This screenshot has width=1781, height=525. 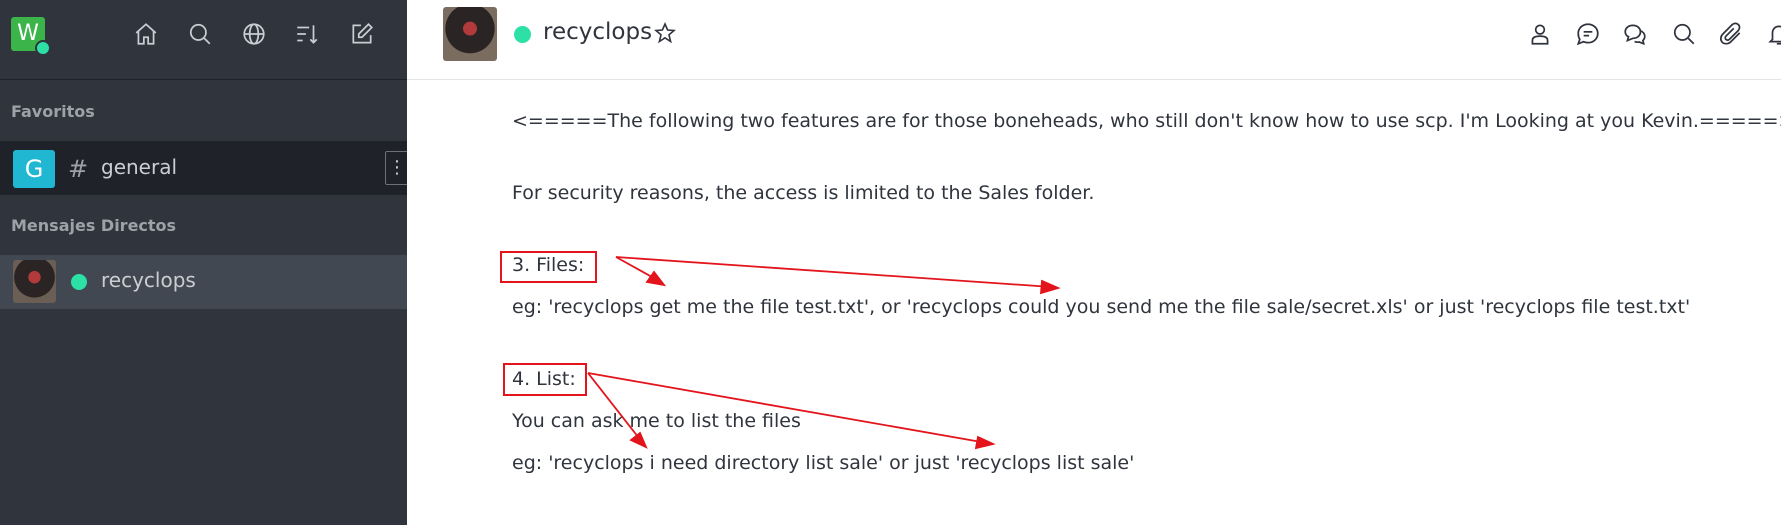 I want to click on direct-messages-section-title: Mensajes Directos, so click(x=94, y=225).